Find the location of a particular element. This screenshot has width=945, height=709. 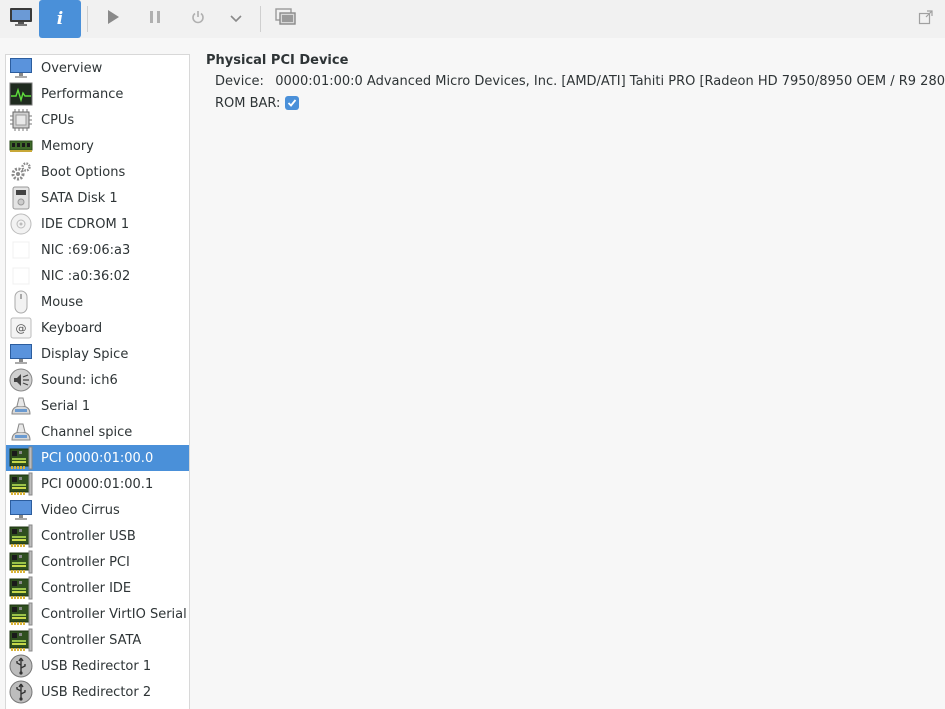

sidebar-item-label: IDE CDROM 1 is located at coordinates (85, 224).